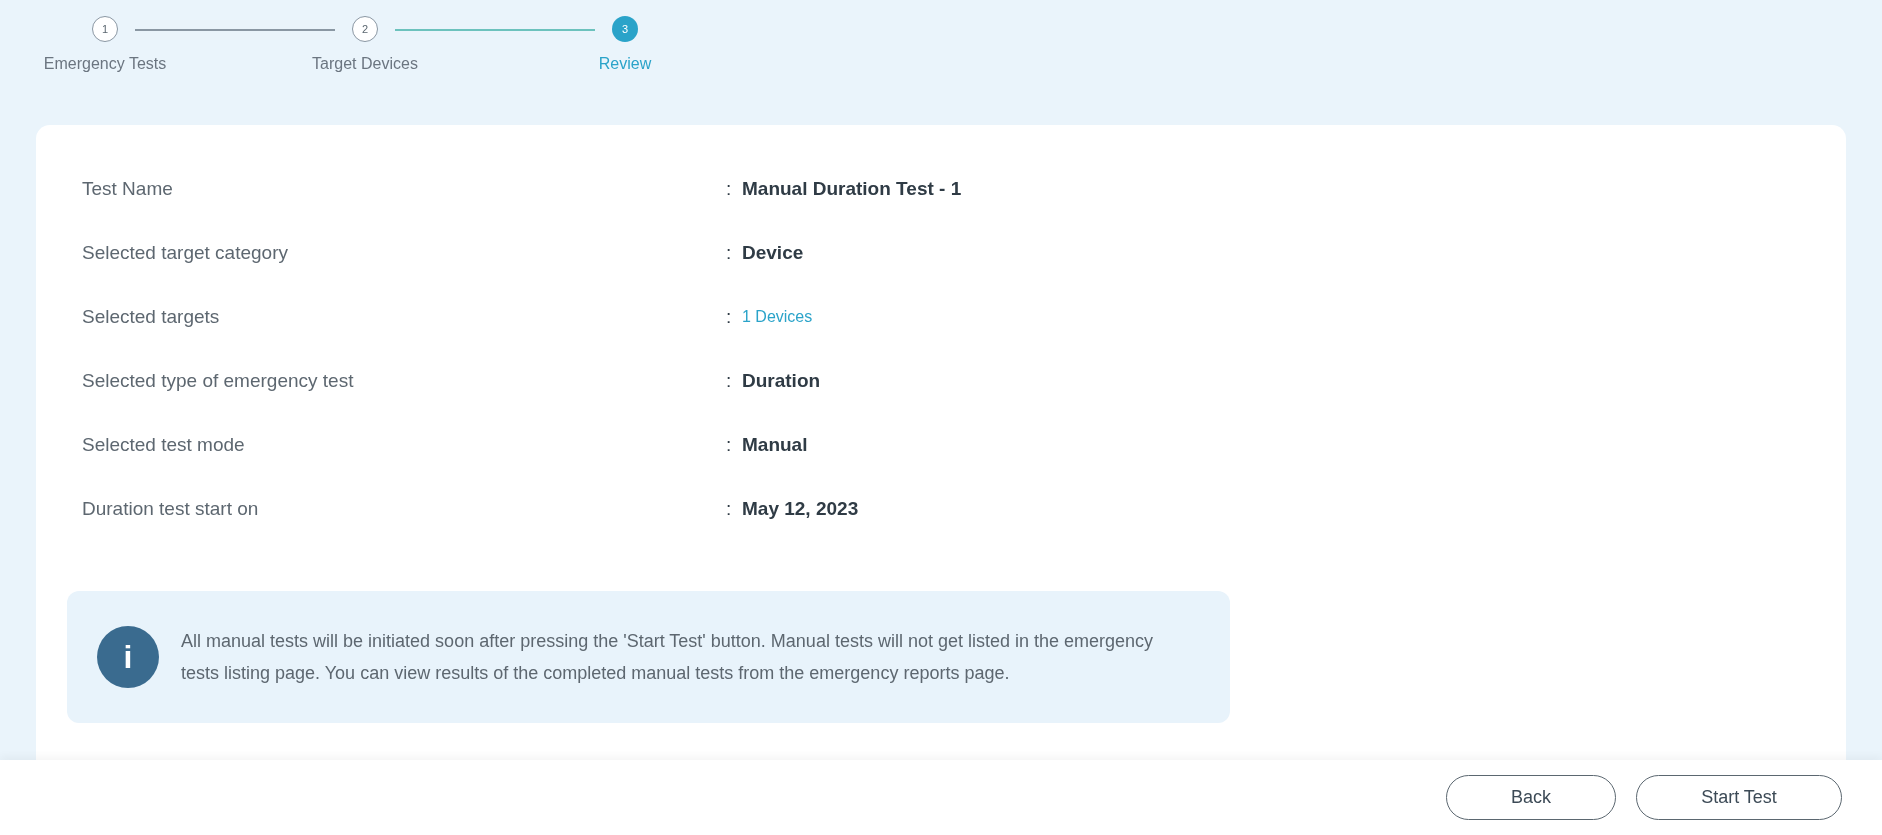 This screenshot has height=835, width=1882. What do you see at coordinates (171, 508) in the screenshot?
I see `field-label: Duration test start on` at bounding box center [171, 508].